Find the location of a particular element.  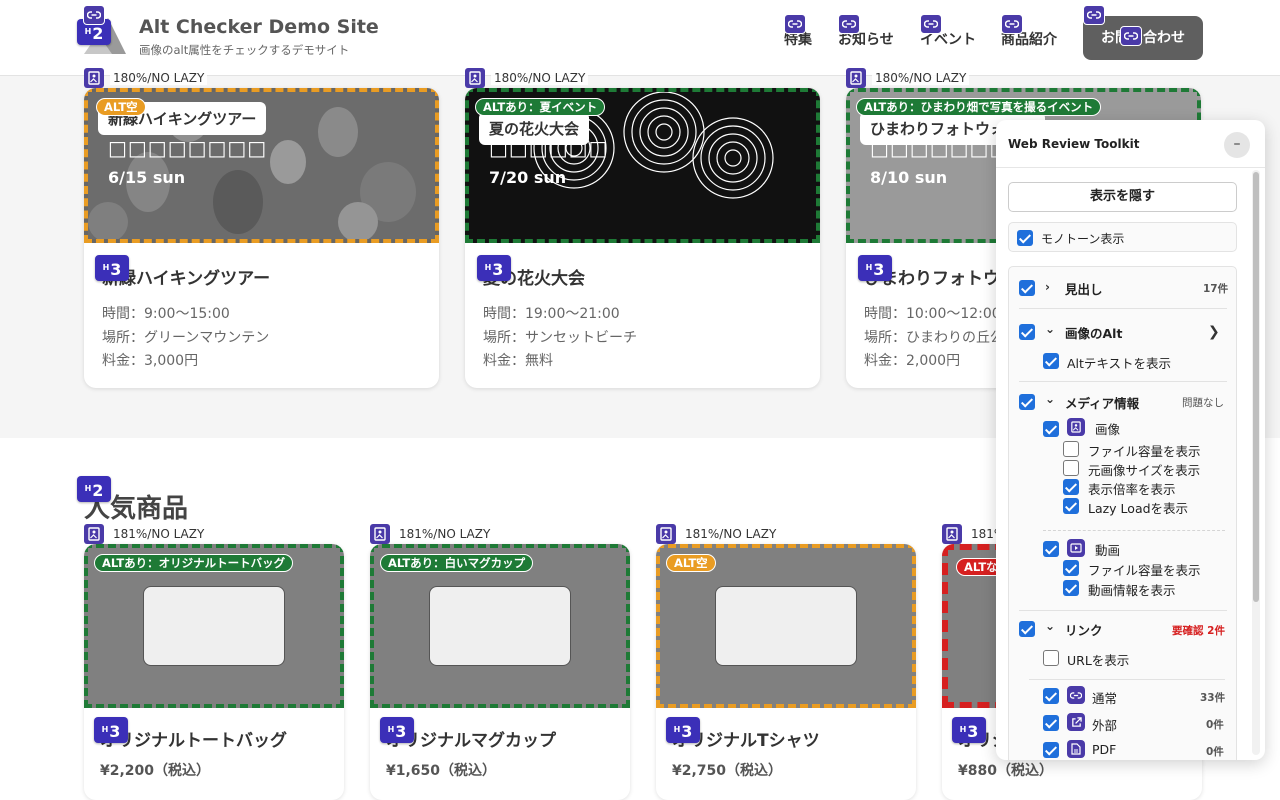

media-info-checkbox is located at coordinates (1027, 402).